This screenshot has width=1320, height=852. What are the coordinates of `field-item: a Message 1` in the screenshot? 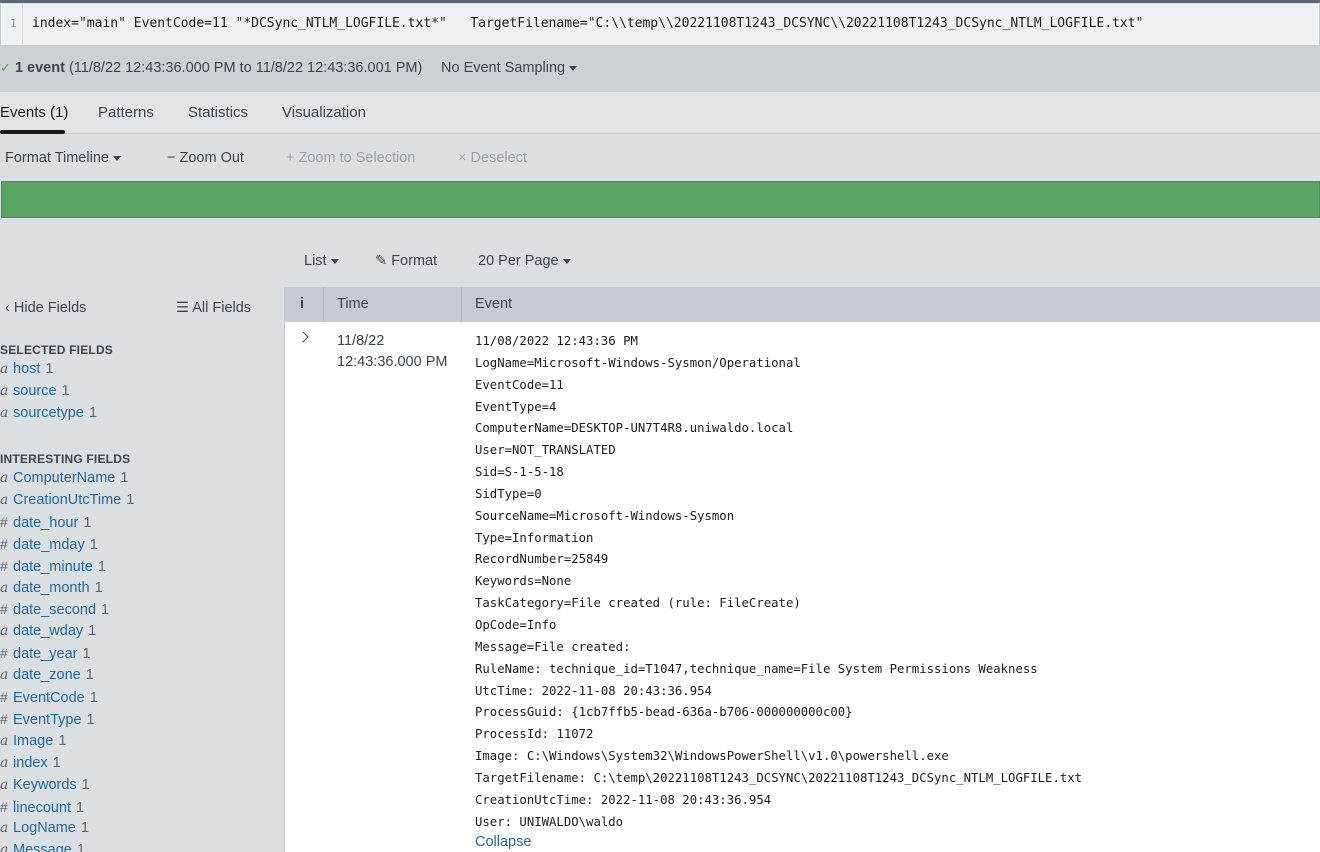 It's located at (42, 847).